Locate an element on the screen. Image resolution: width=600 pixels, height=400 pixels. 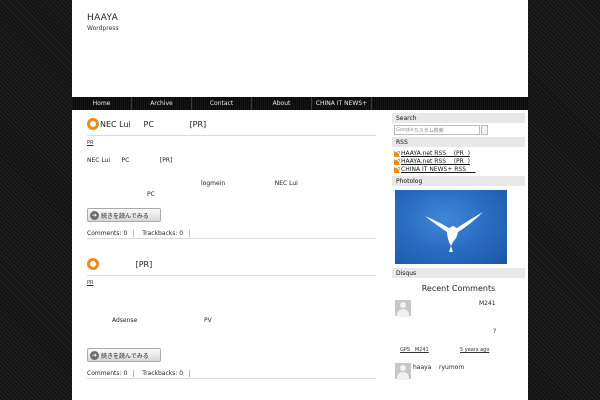
comment-author: M241 is located at coordinates (487, 303).